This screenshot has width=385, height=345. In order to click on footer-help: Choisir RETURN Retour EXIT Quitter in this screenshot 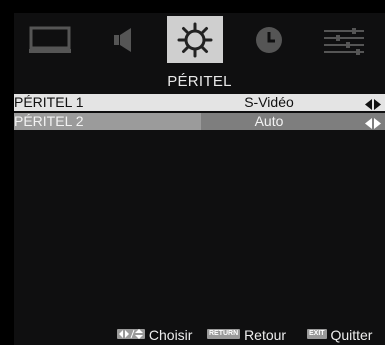, I will do `click(199, 335)`.